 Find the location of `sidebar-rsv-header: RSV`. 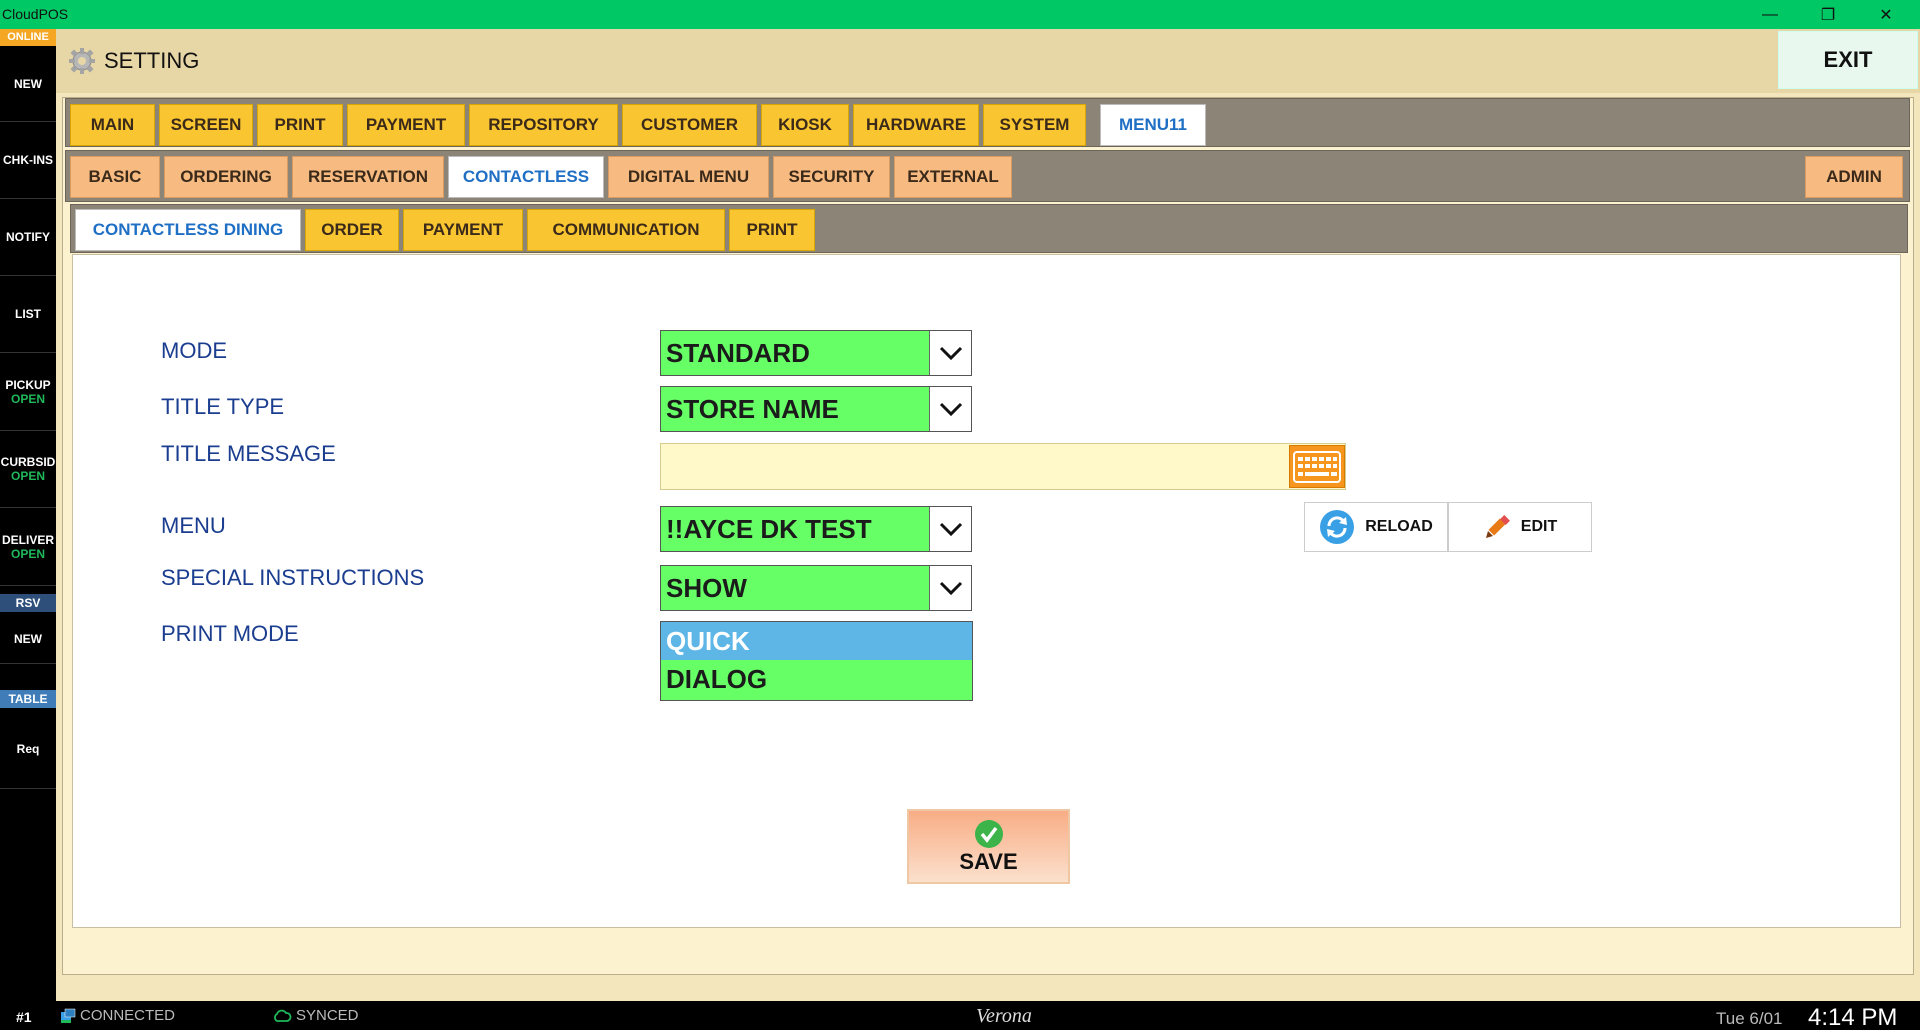

sidebar-rsv-header: RSV is located at coordinates (28, 603).